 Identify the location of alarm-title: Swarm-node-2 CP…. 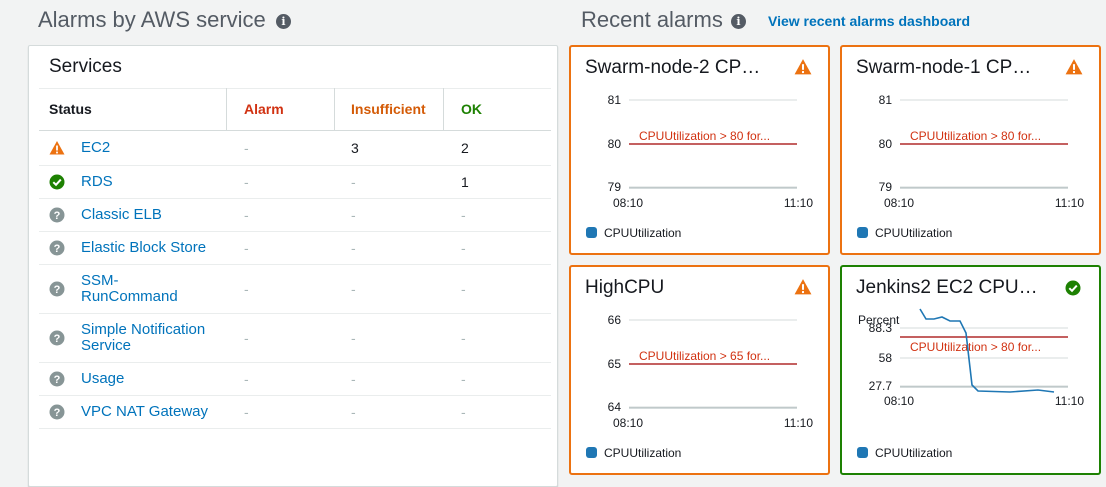
(672, 68).